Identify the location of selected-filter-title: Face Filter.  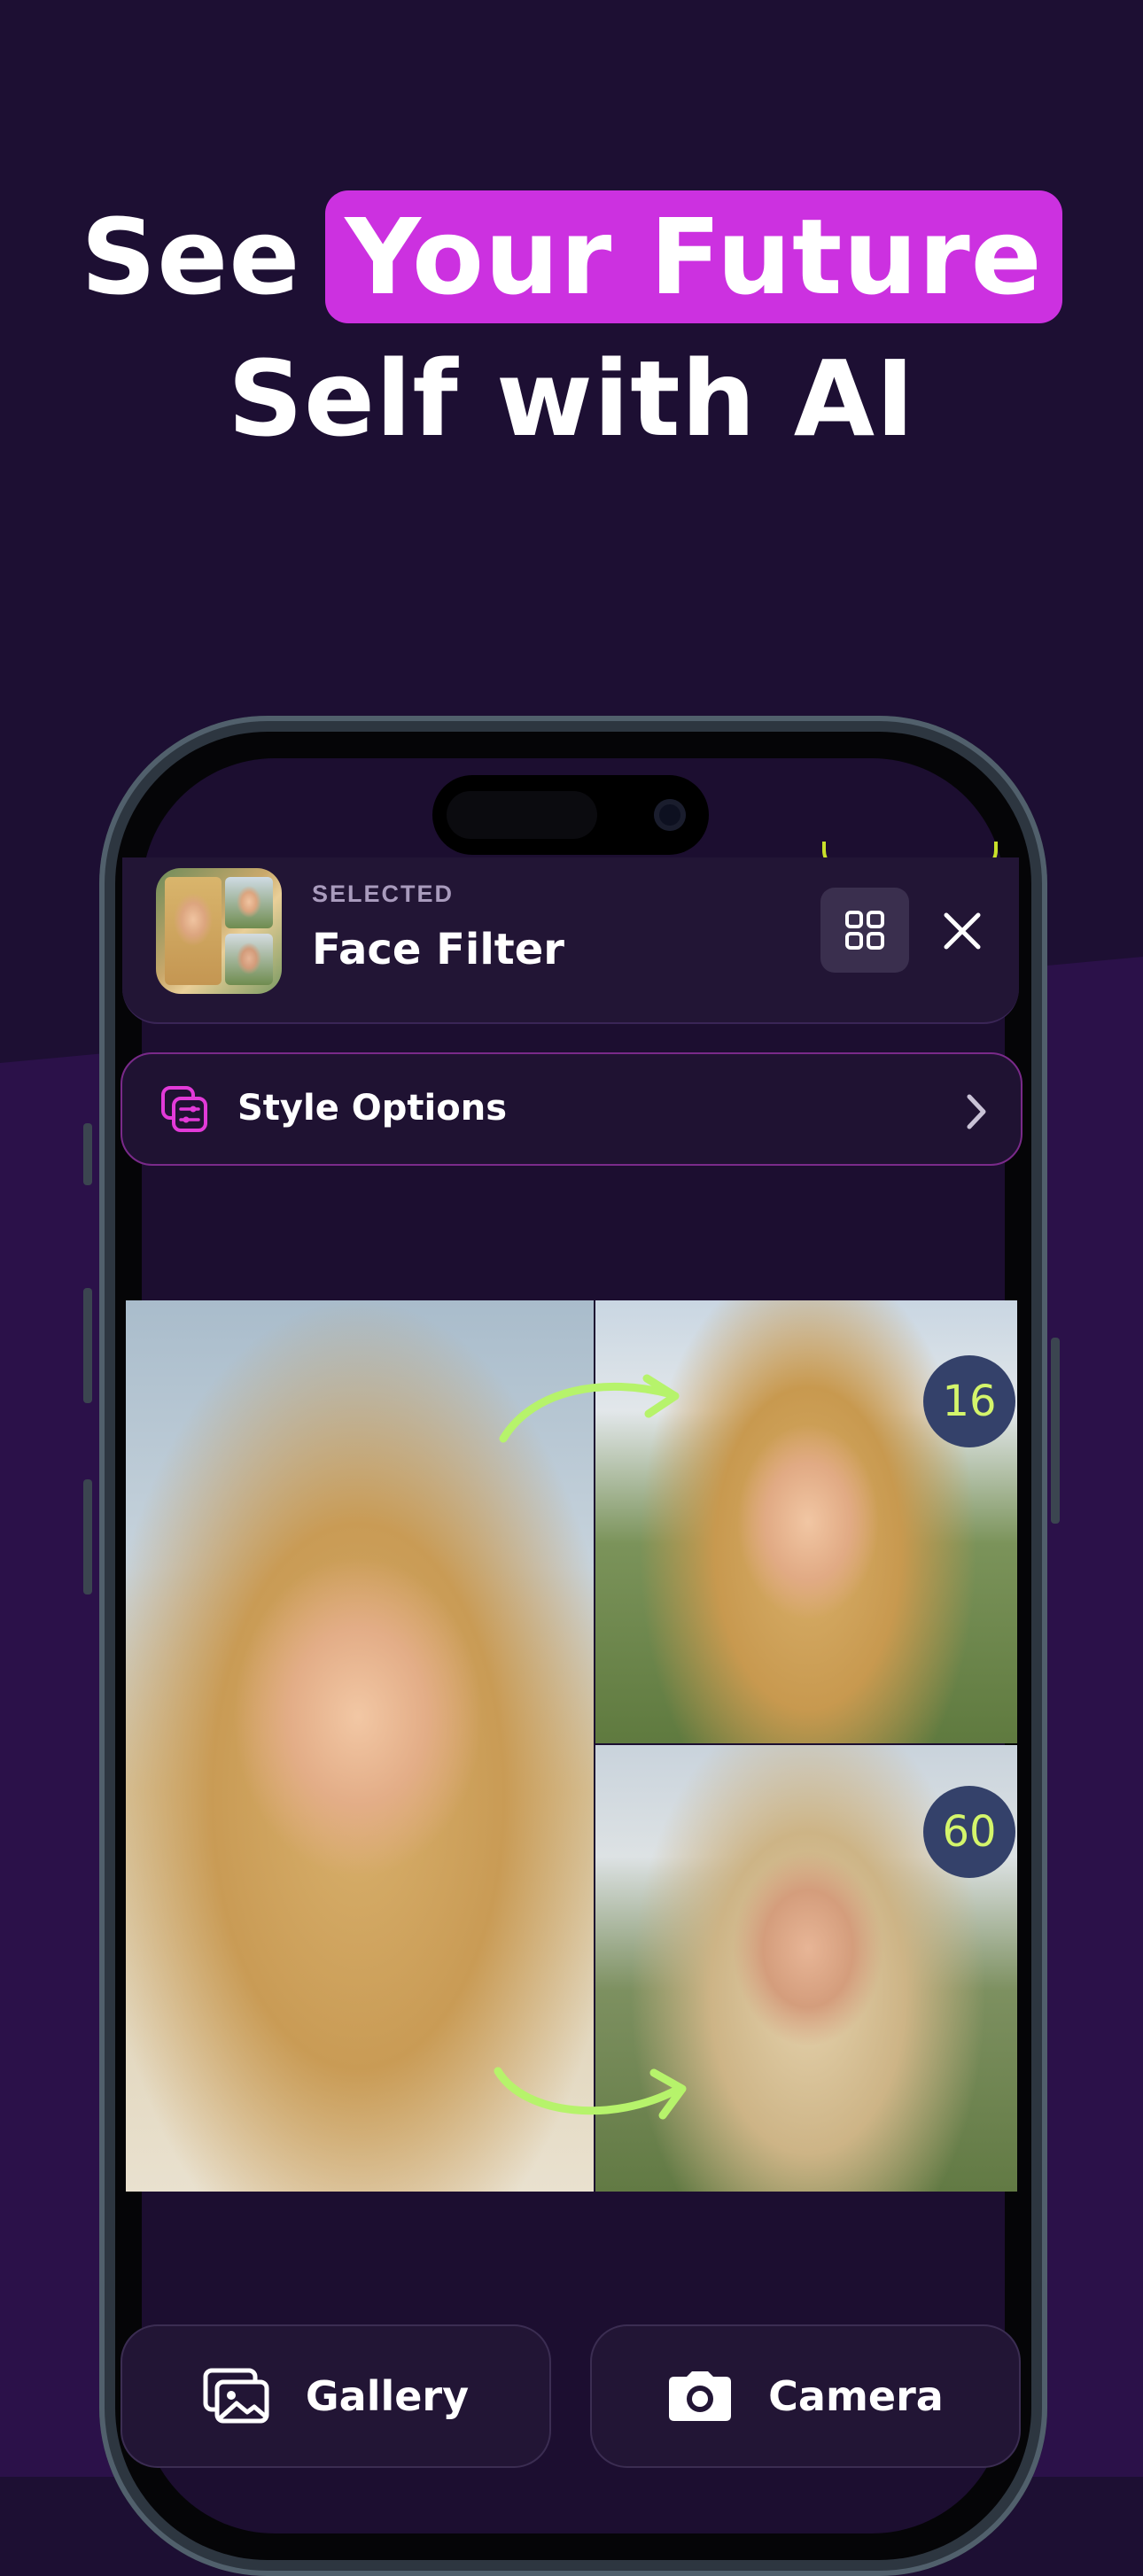
(438, 949).